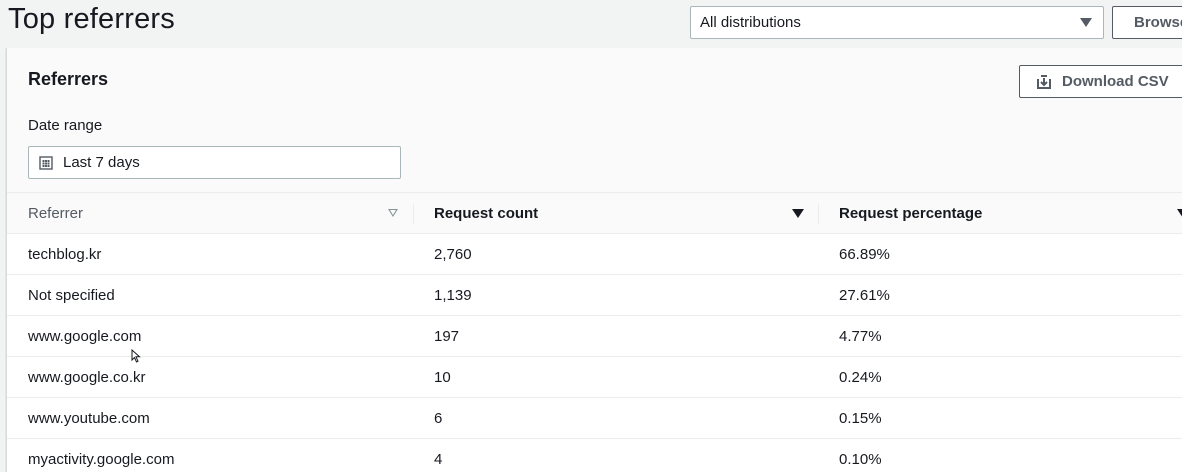 This screenshot has height=472, width=1182. Describe the element at coordinates (65, 125) in the screenshot. I see `date-range-label: Date range` at that location.